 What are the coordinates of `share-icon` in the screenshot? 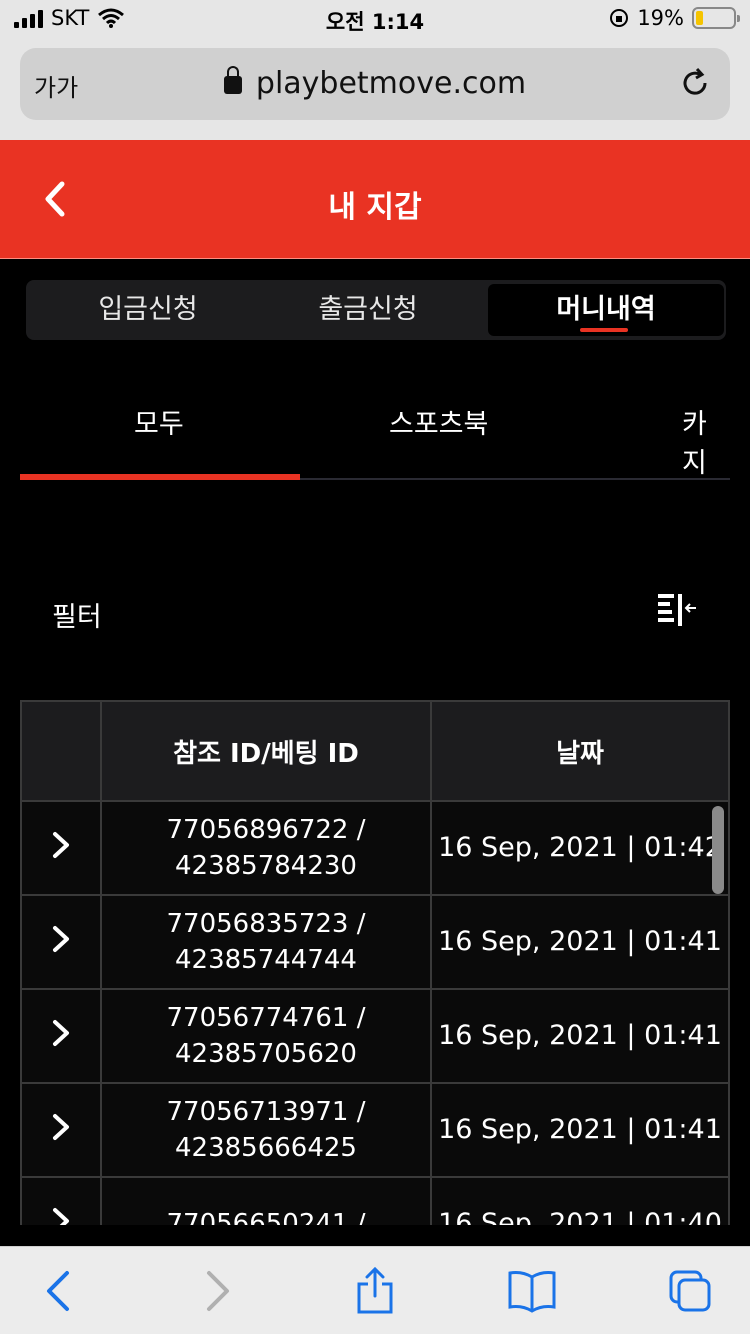 It's located at (375, 1290).